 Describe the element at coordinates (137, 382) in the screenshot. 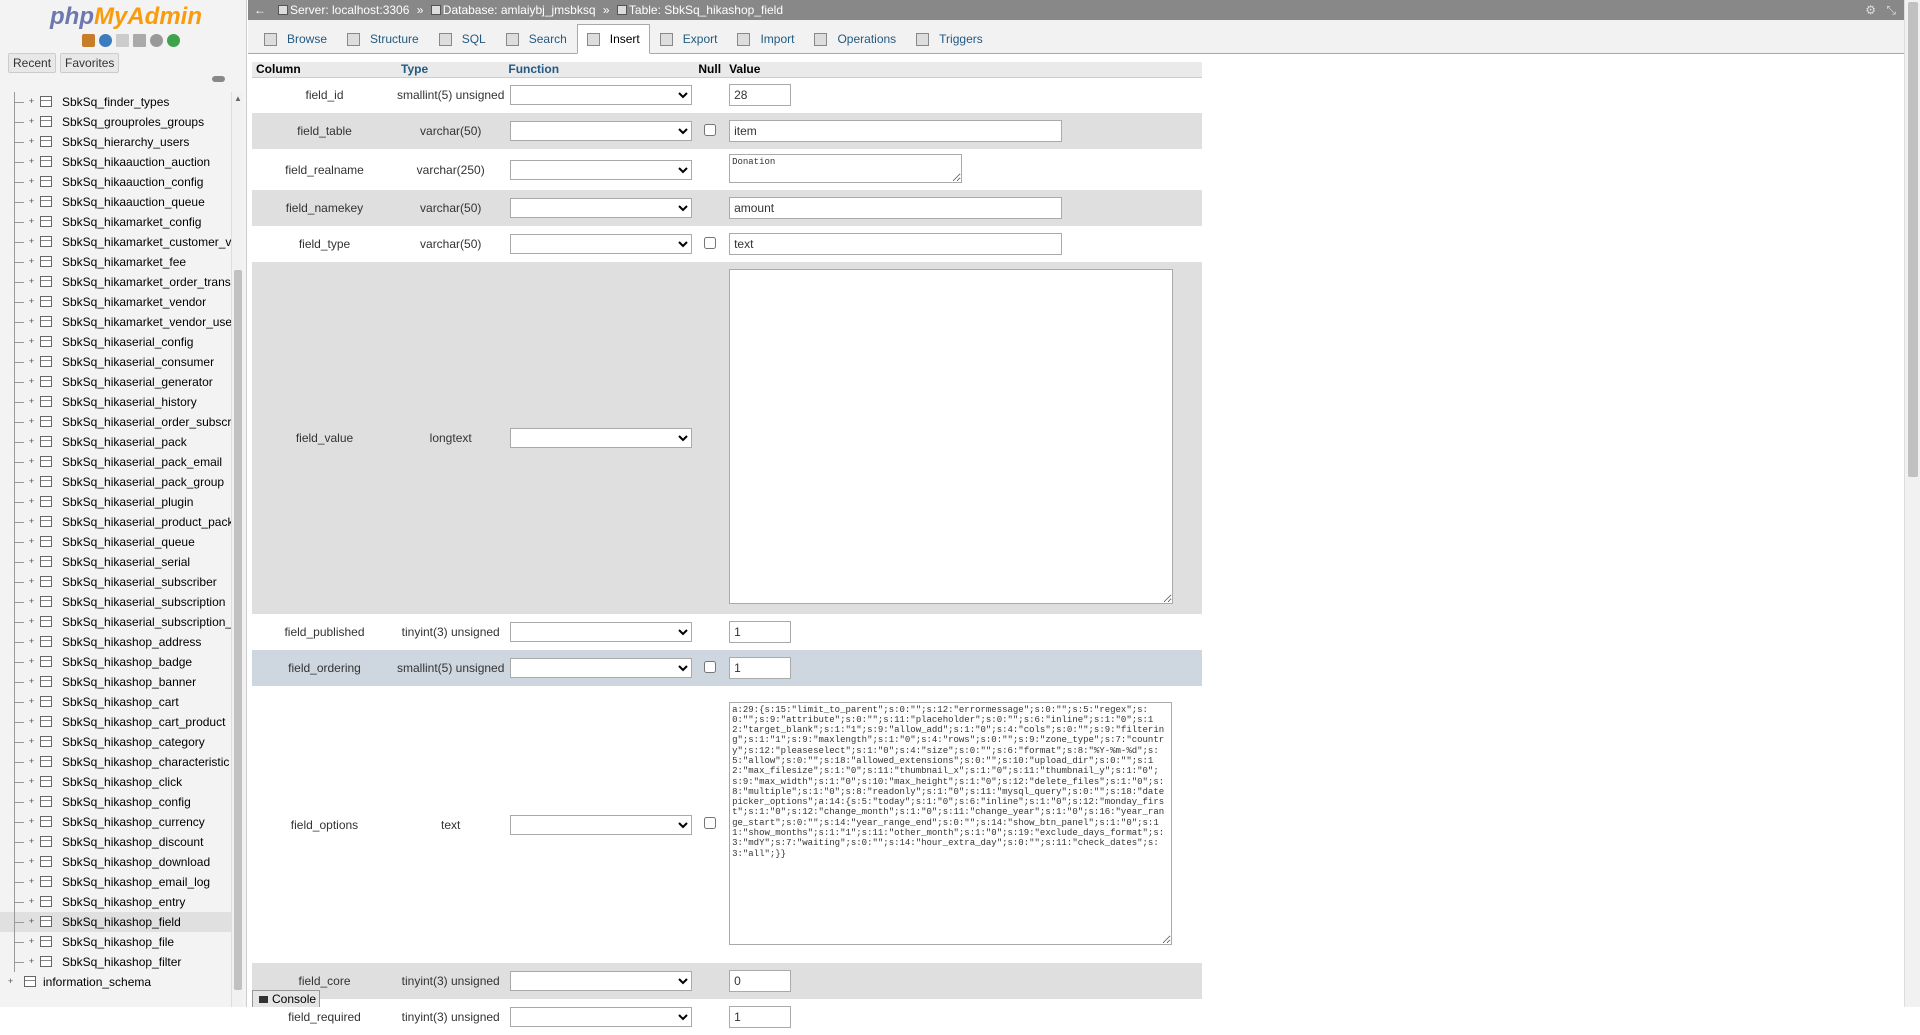

I see `nav-table-label: SbkSq_hikaserial_generator` at that location.